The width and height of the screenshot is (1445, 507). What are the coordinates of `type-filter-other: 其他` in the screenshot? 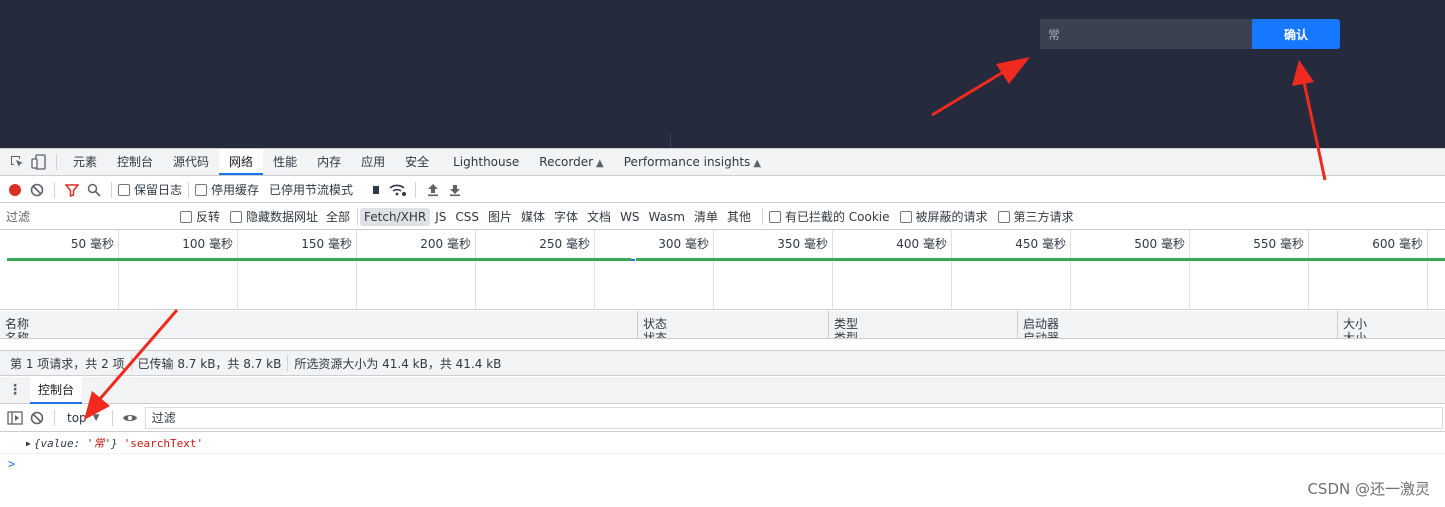 It's located at (739, 216).